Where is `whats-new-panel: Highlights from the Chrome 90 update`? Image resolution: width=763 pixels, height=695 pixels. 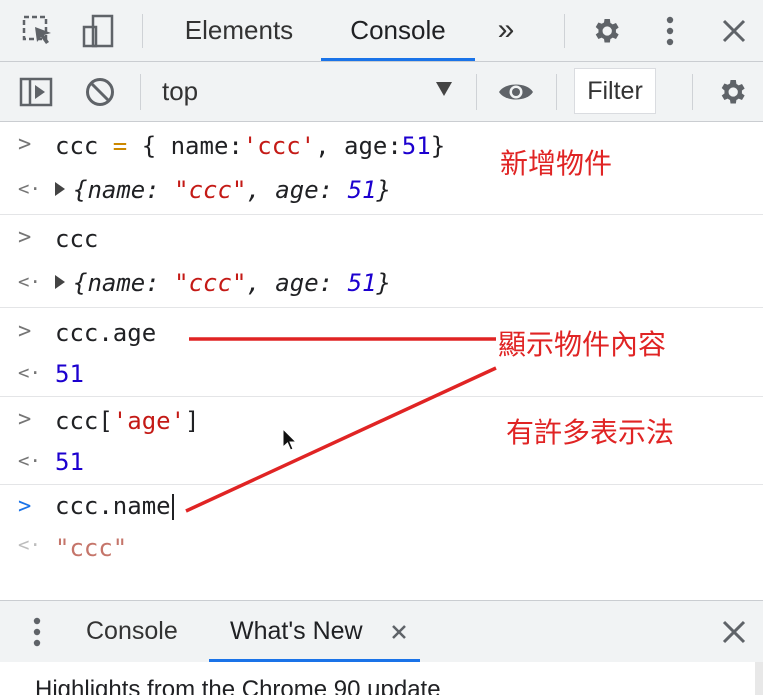
whats-new-panel: Highlights from the Chrome 90 update is located at coordinates (381, 678).